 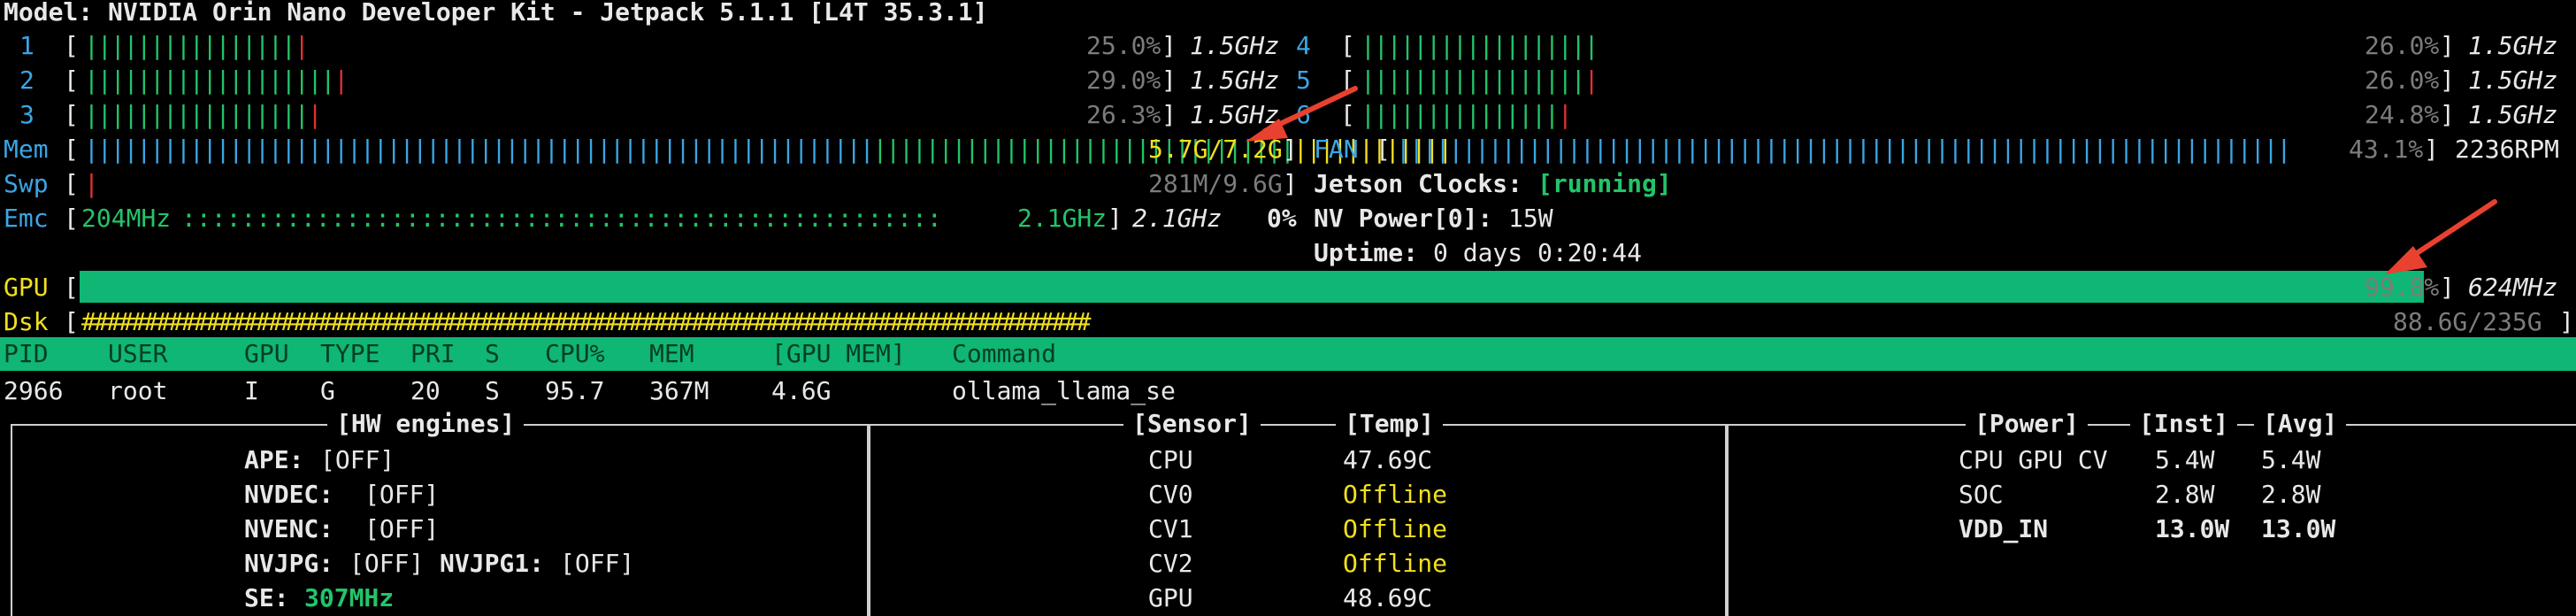 I want to click on power-panel, so click(x=2150, y=520).